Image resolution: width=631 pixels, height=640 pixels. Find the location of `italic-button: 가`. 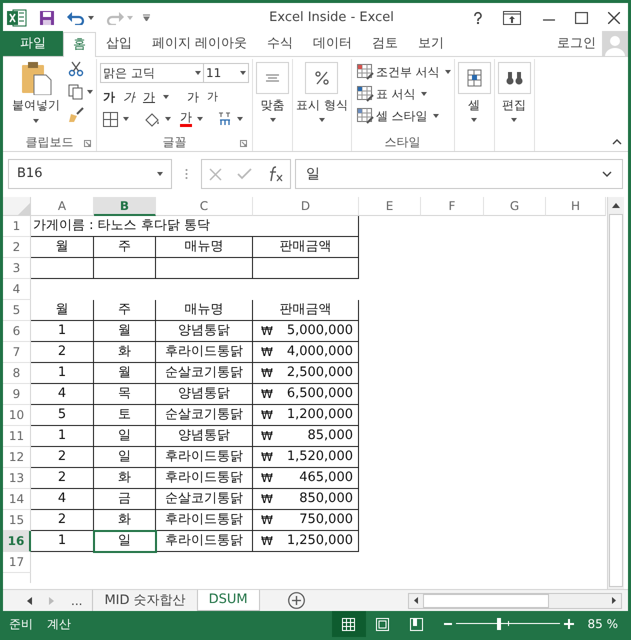

italic-button: 가 is located at coordinates (129, 97).